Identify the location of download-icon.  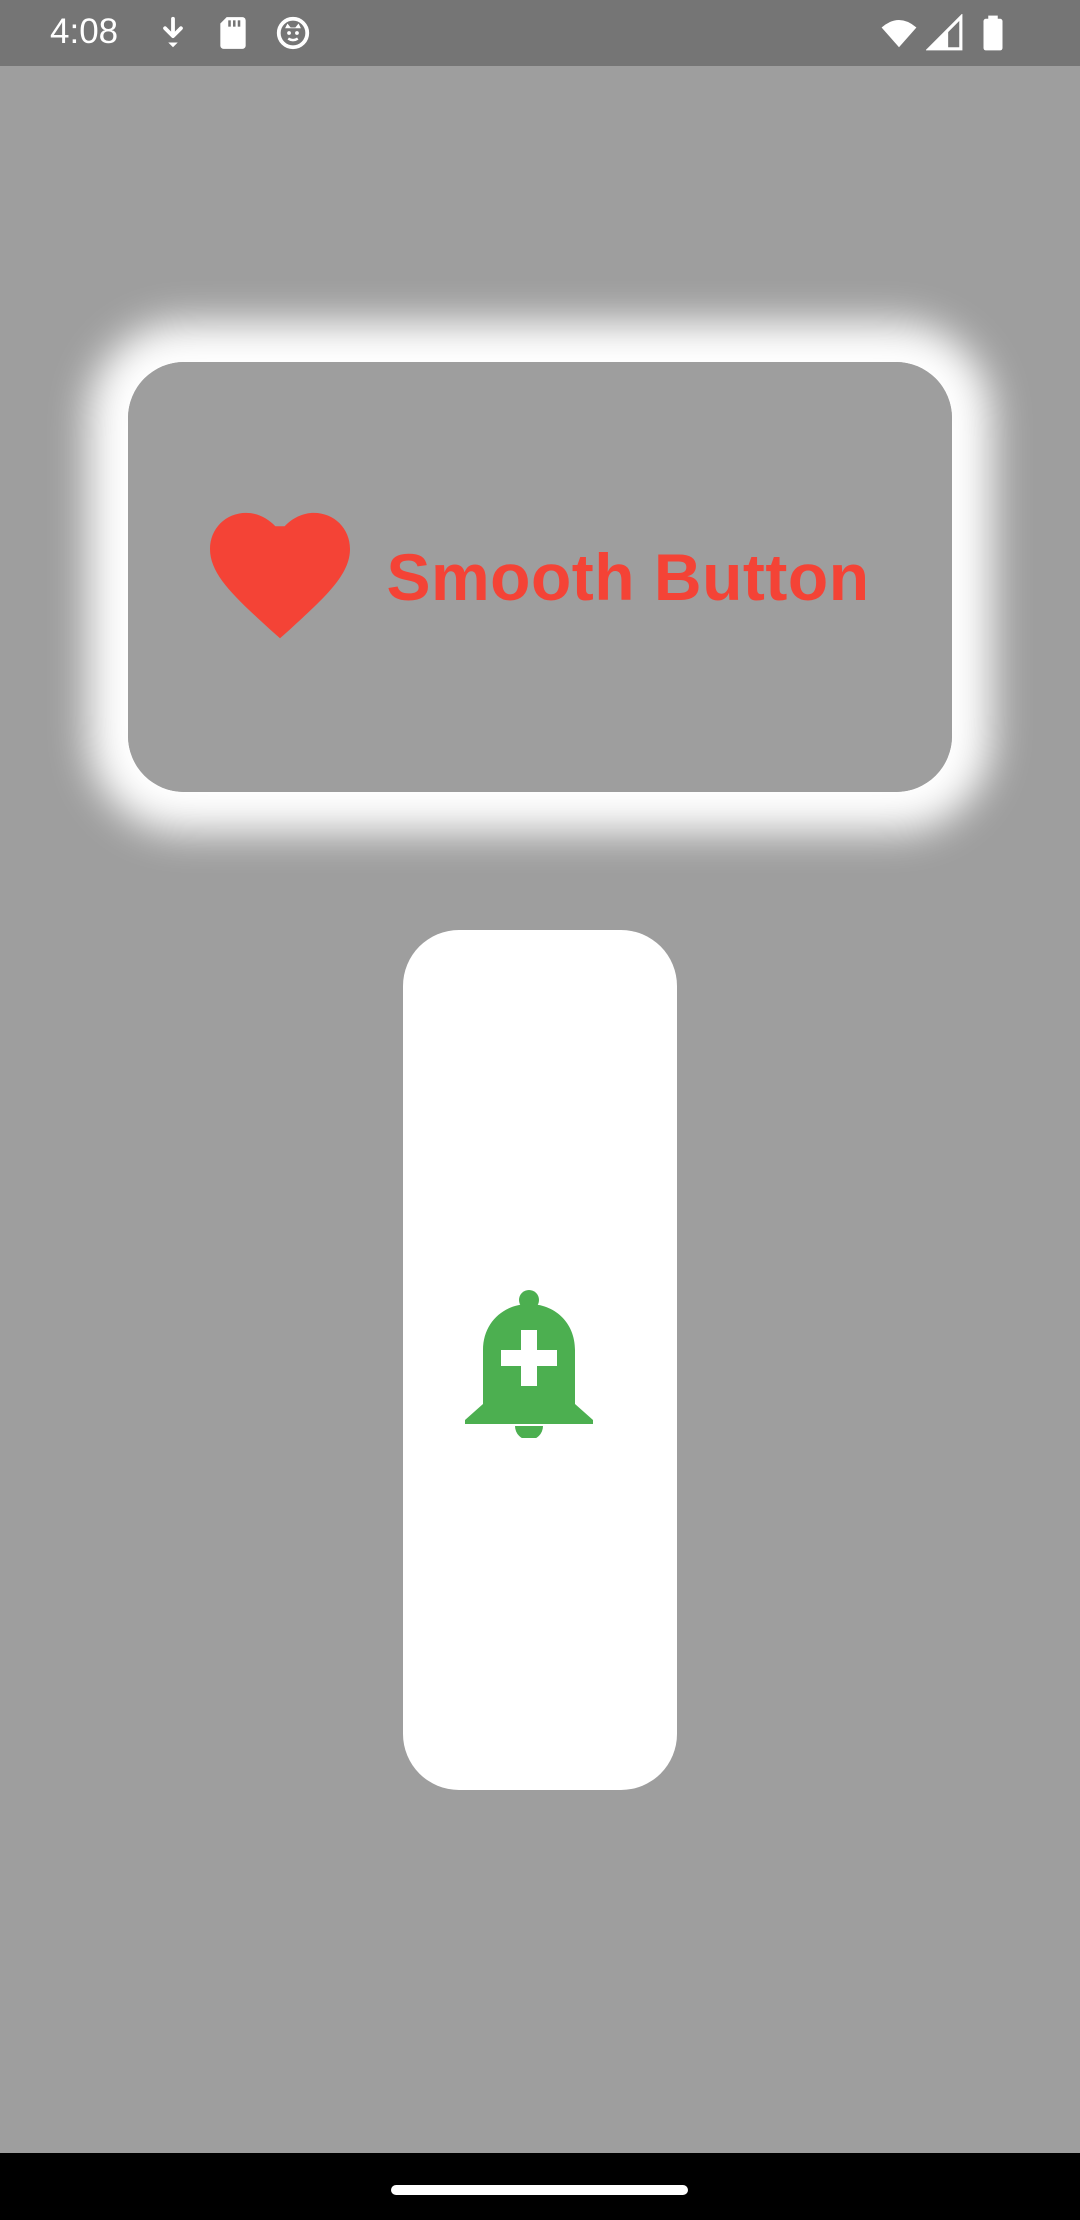
(173, 33).